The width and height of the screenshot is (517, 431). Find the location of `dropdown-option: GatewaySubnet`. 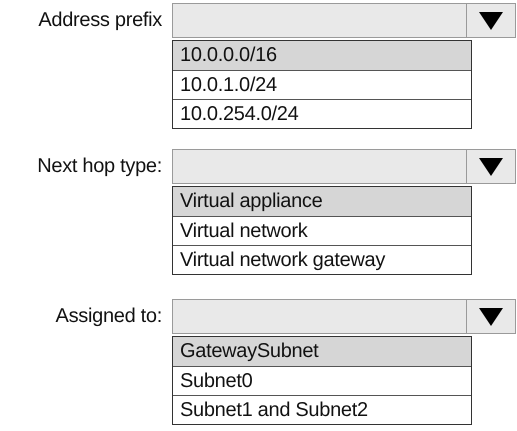

dropdown-option: GatewaySubnet is located at coordinates (322, 351).